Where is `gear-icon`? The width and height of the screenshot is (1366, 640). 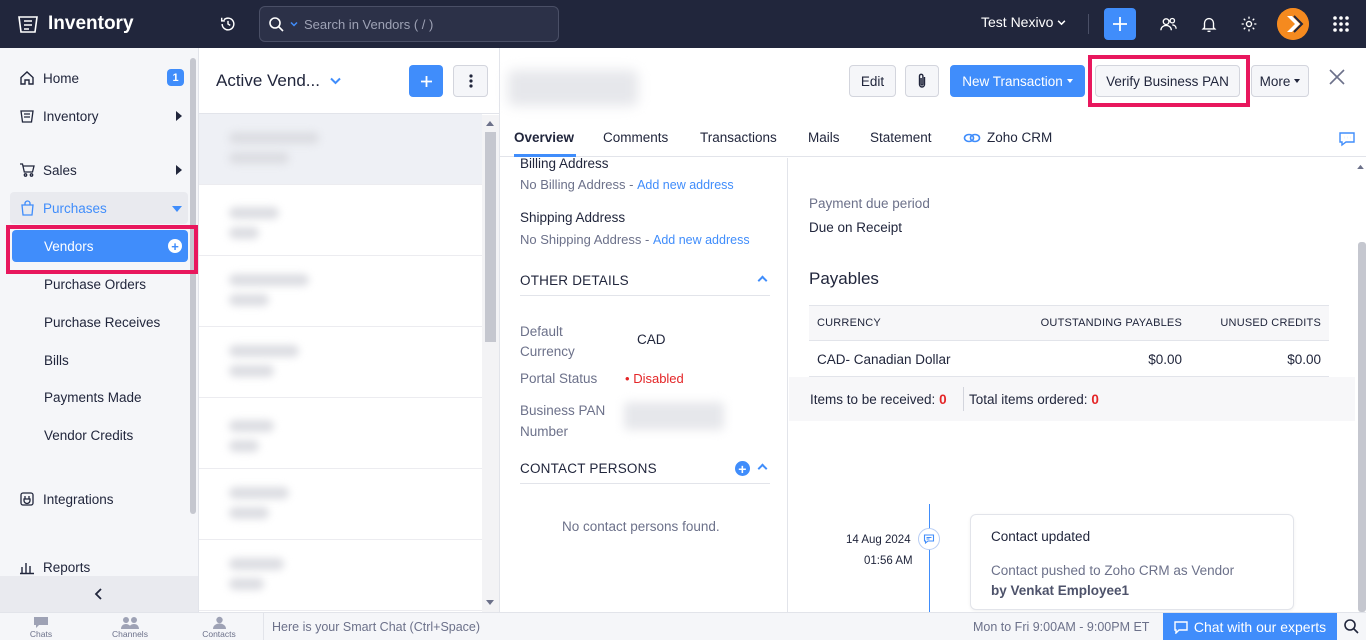 gear-icon is located at coordinates (1249, 24).